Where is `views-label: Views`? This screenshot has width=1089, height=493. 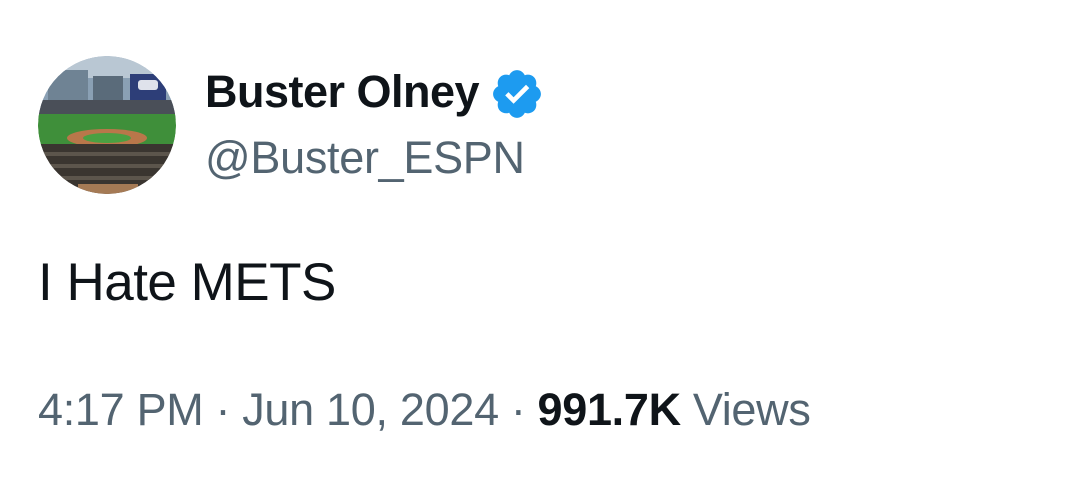
views-label: Views is located at coordinates (751, 409).